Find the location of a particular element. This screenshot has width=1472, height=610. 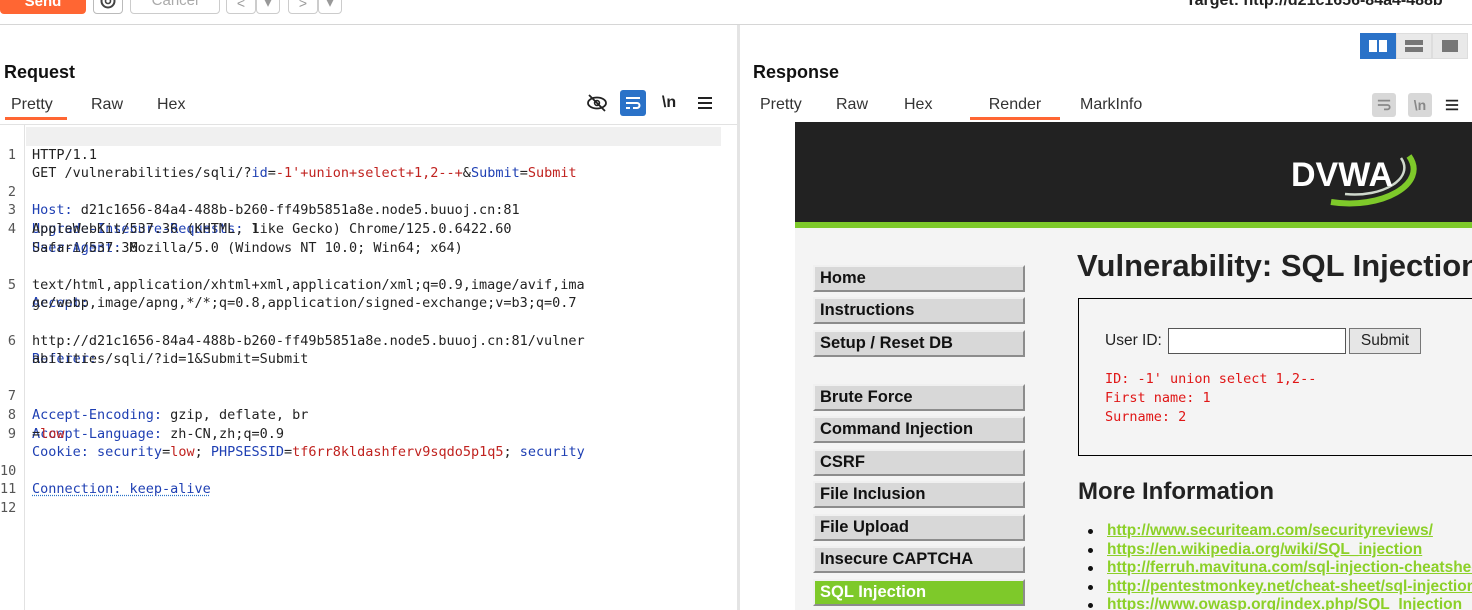

result-first-name: First name: 1 is located at coordinates (1158, 398).